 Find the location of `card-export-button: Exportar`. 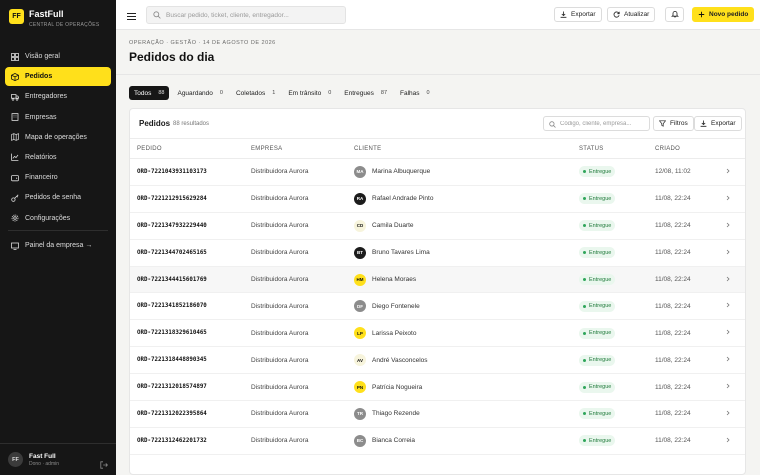

card-export-button: Exportar is located at coordinates (718, 123).